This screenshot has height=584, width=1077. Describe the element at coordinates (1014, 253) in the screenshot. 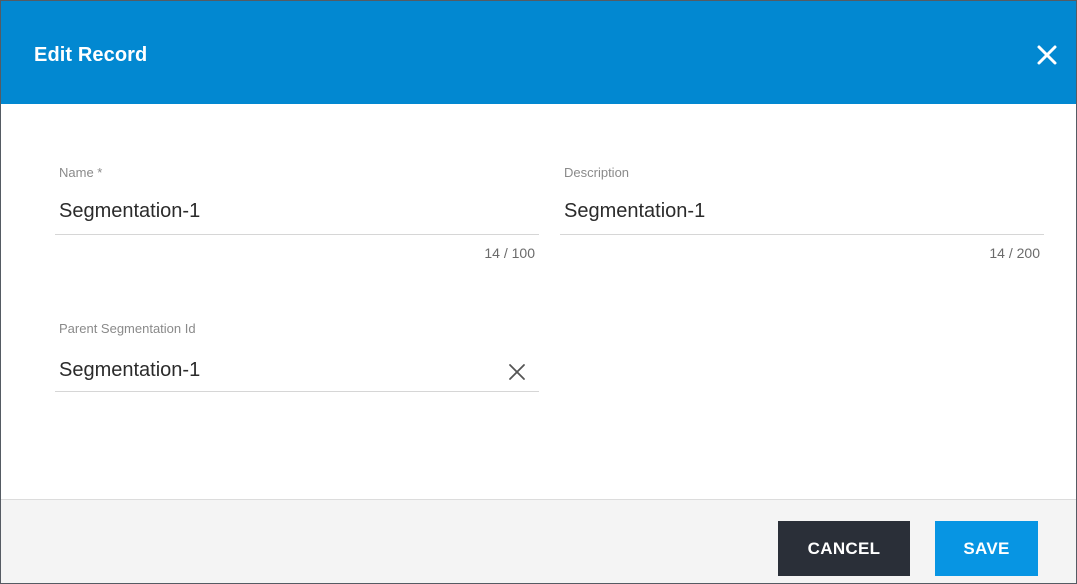

I see `description-char-counter: 14 / 200` at that location.